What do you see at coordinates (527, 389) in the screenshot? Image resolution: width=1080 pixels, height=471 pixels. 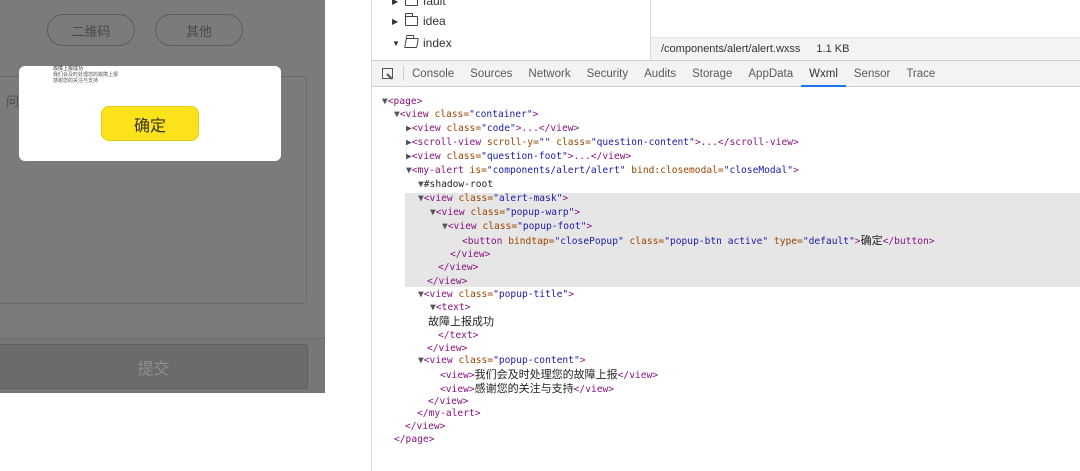 I see `tree-node: <view>感谢您的关注与支持</view>` at bounding box center [527, 389].